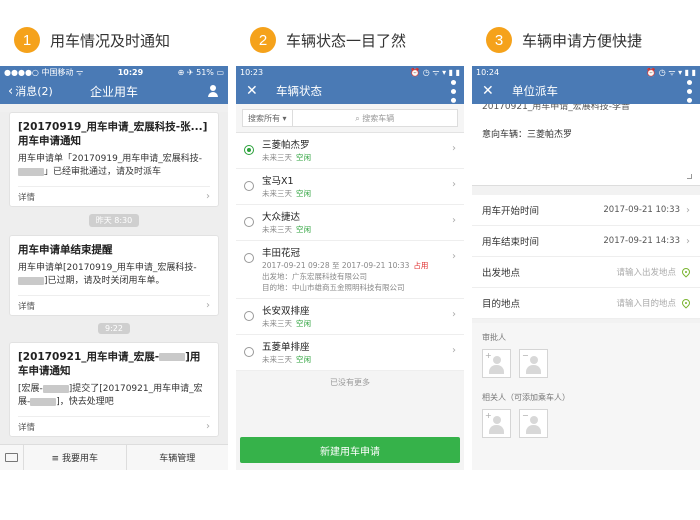 Image resolution: width=700 pixels, height=520 pixels. What do you see at coordinates (286, 145) in the screenshot?
I see `vehicle-name: 三菱帕杰罗` at bounding box center [286, 145].